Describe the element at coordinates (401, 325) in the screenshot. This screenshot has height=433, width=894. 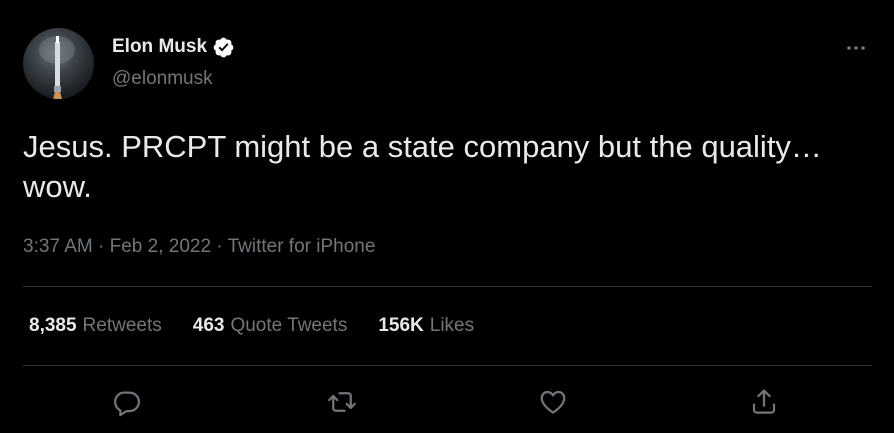
I see `likes-count: 156K` at that location.